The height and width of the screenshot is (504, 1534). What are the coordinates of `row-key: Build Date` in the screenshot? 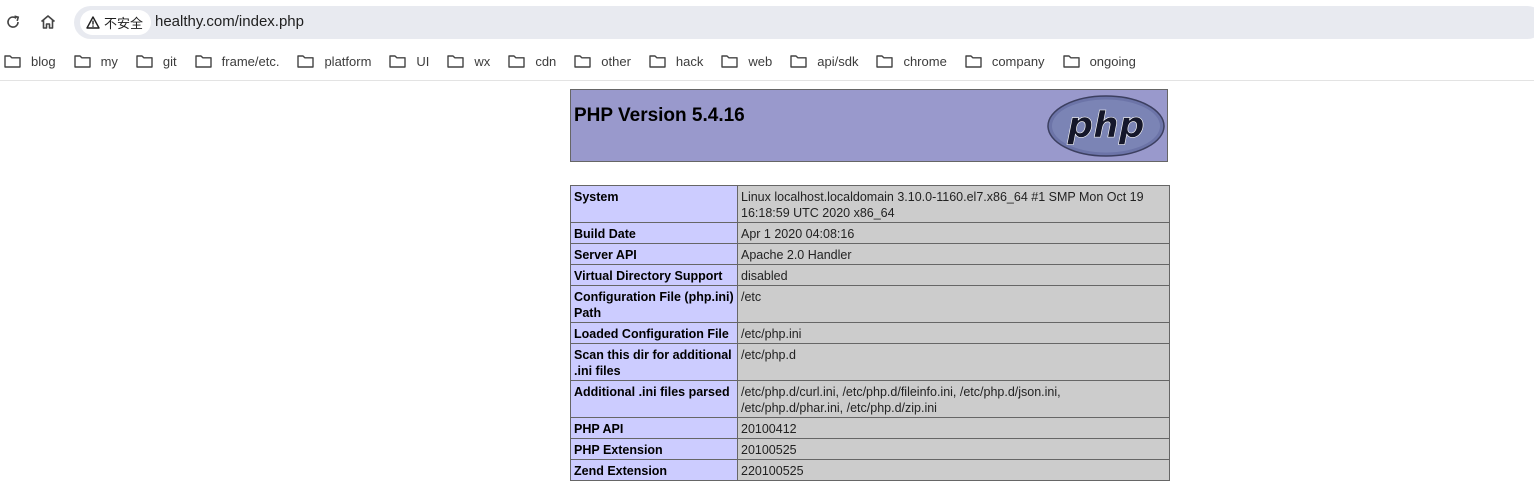 It's located at (654, 233).